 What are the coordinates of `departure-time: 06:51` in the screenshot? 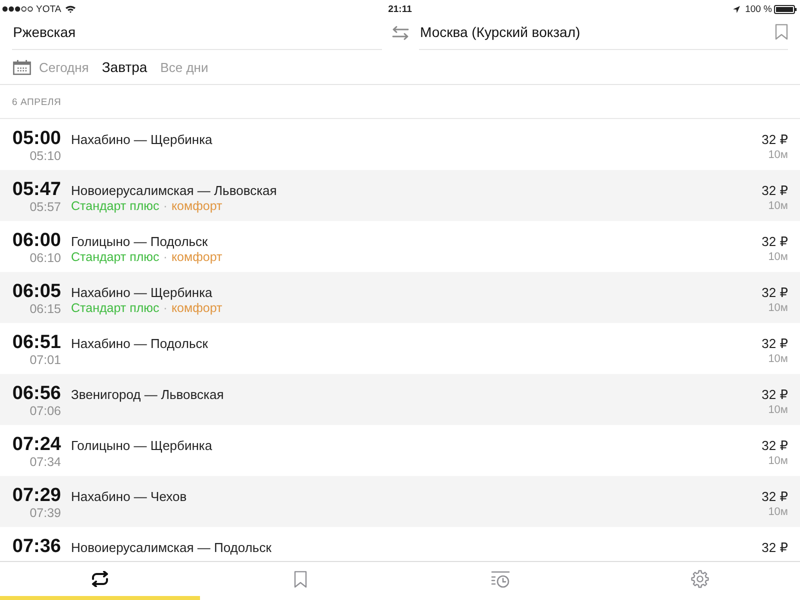 It's located at (36, 343).